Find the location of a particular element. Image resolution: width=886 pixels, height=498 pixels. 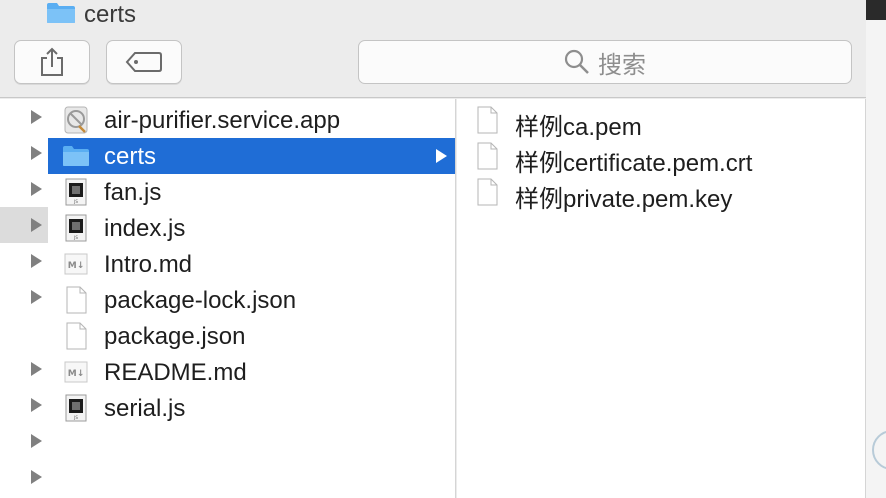

file-name: 样例private.pem.key is located at coordinates (624, 199).